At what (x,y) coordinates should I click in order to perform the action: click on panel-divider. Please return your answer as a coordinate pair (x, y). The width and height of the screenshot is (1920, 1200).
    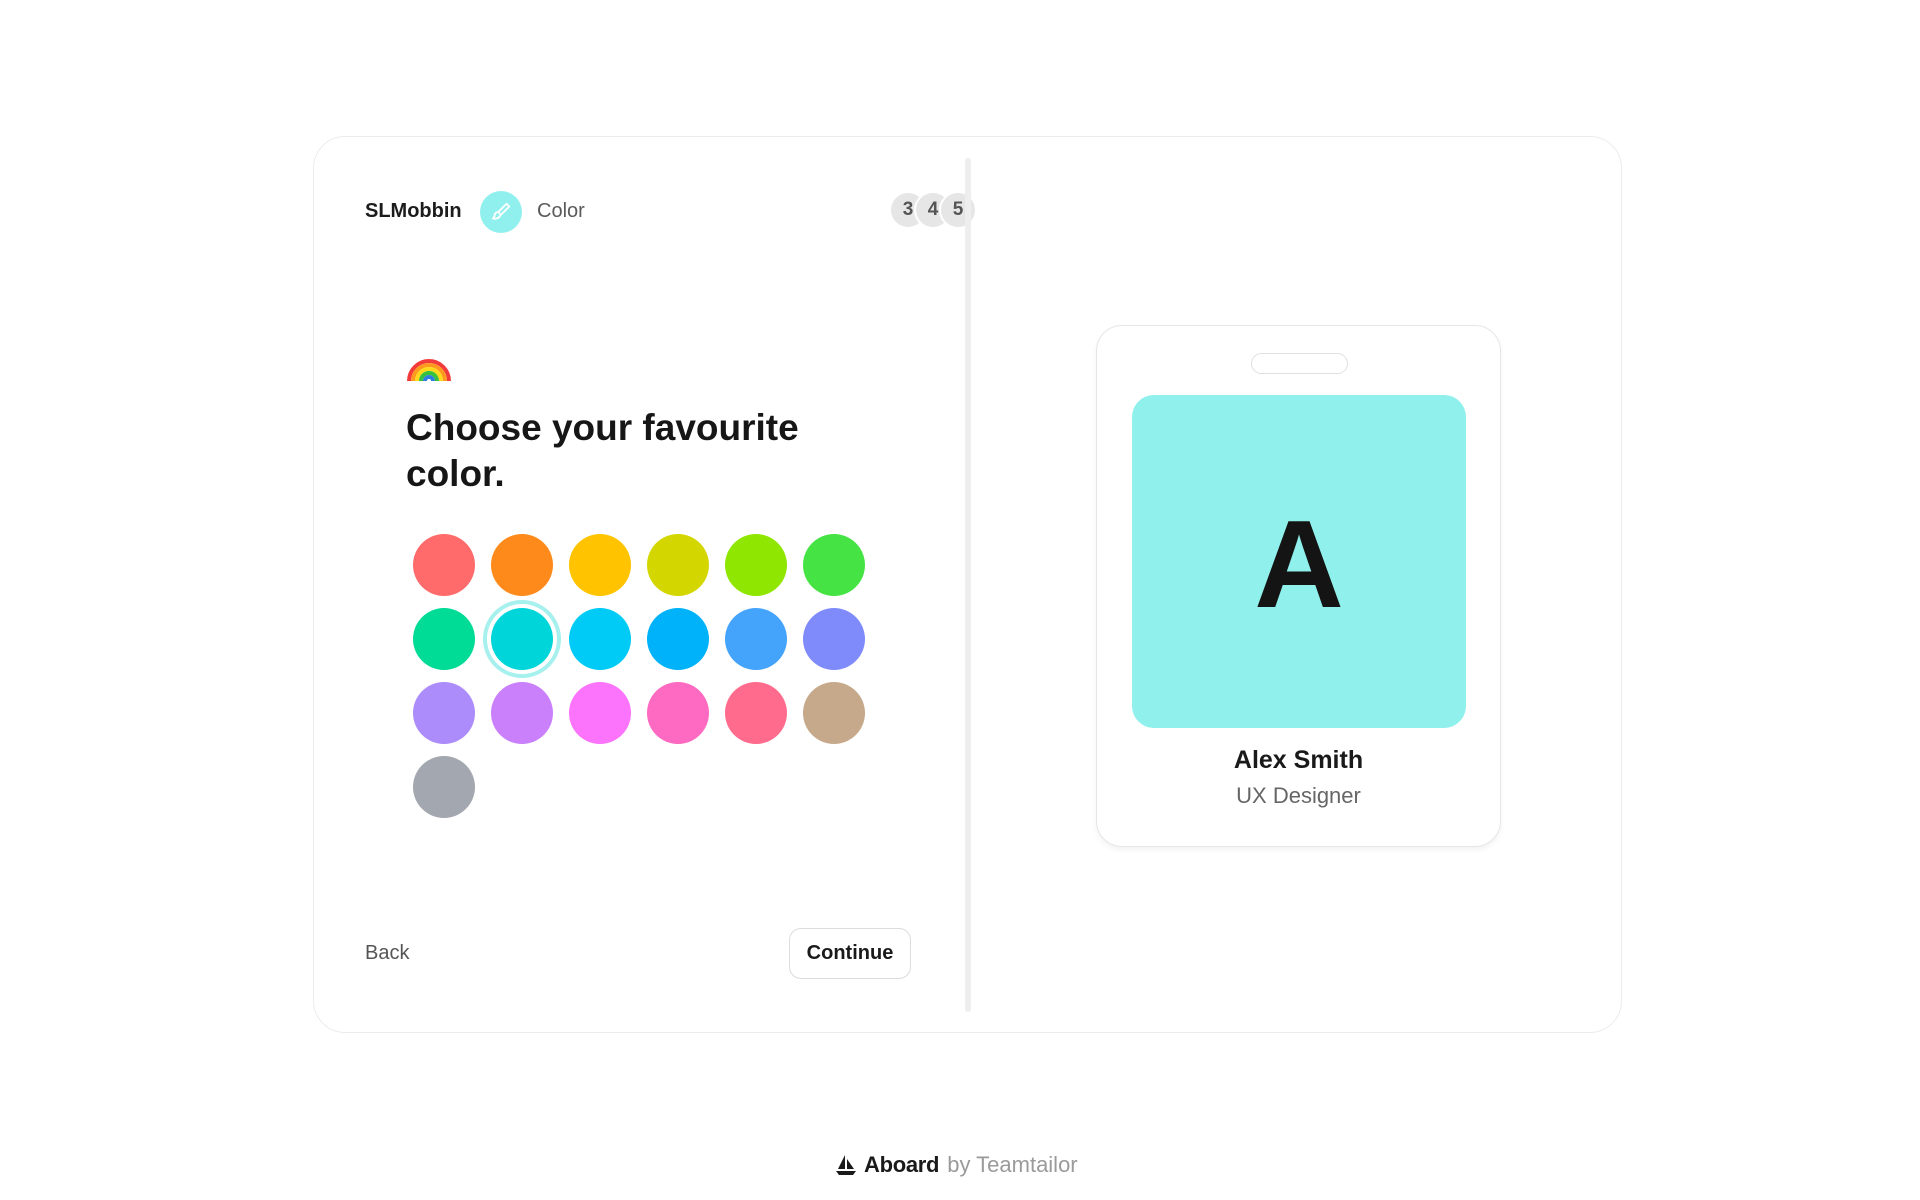
    Looking at the image, I should click on (968, 585).